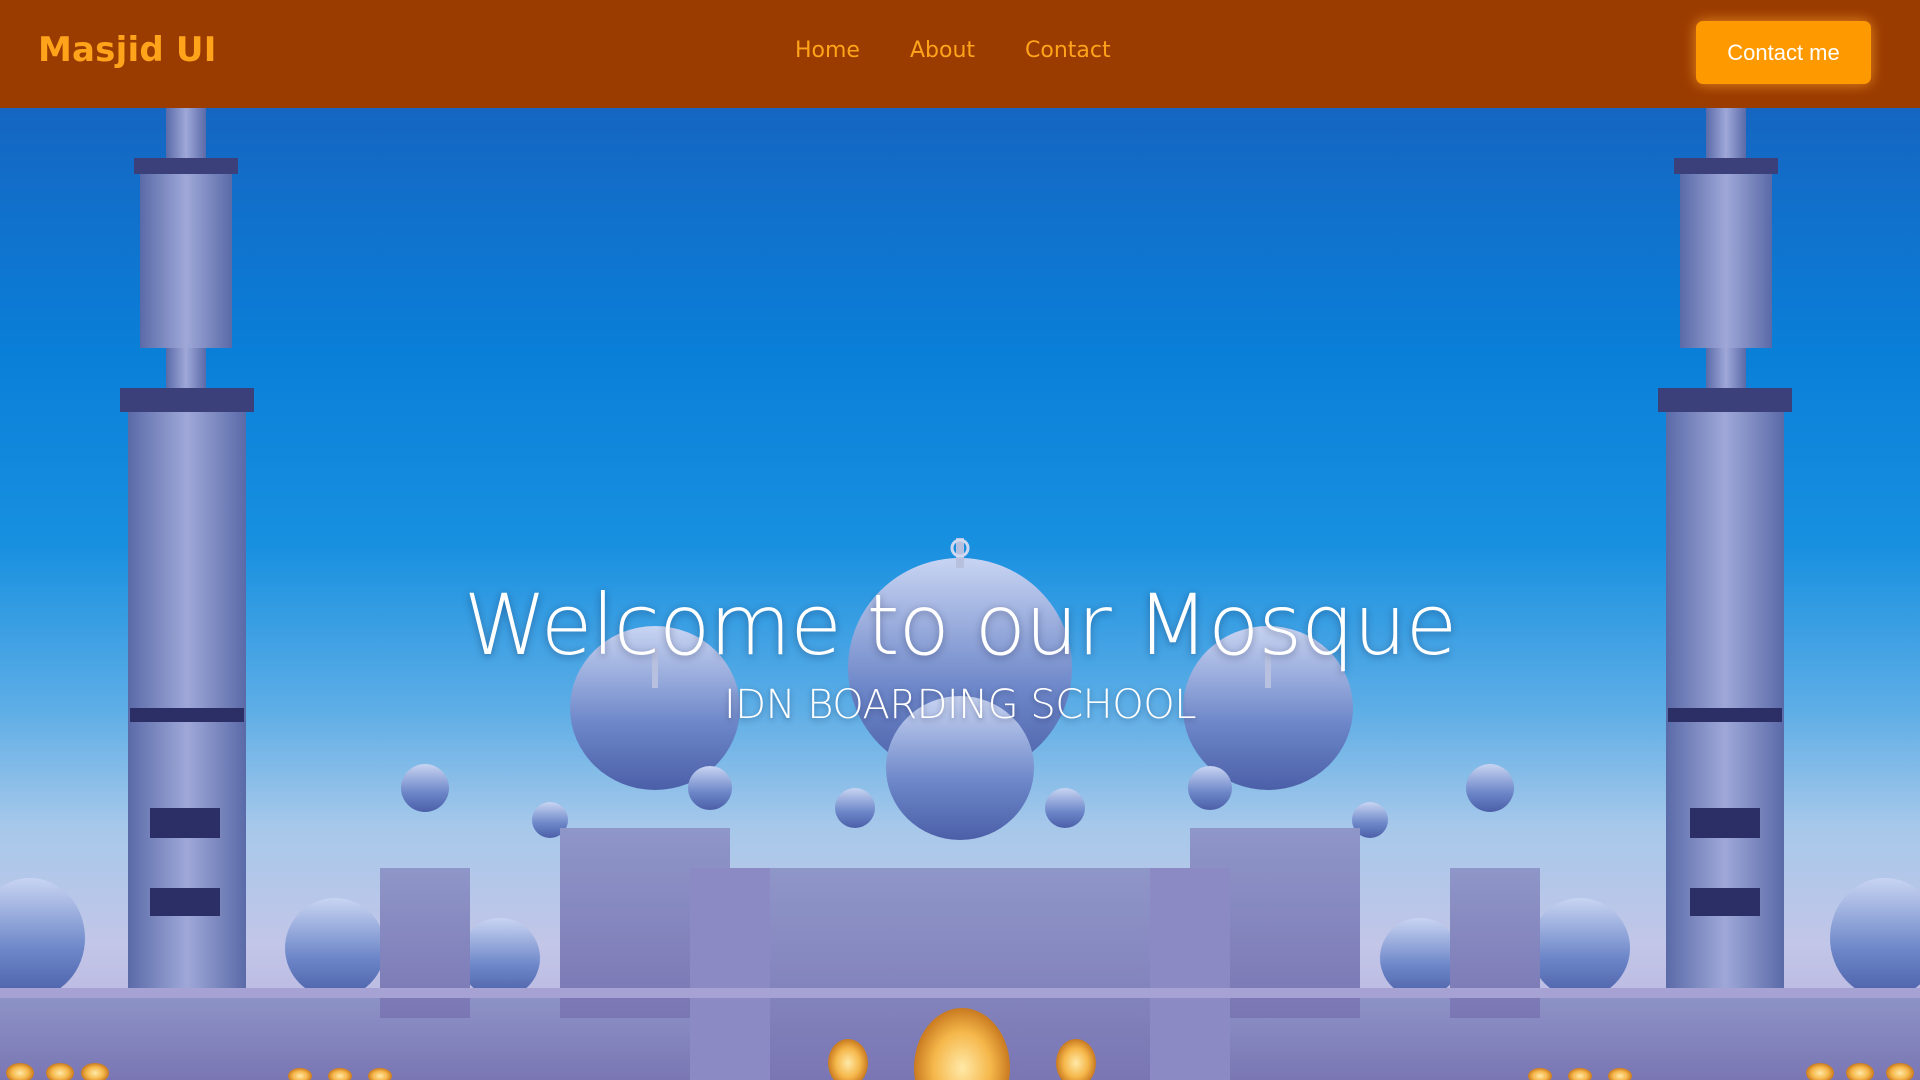 This screenshot has height=1080, width=1920. What do you see at coordinates (942, 50) in the screenshot?
I see `nav-link-about: About` at bounding box center [942, 50].